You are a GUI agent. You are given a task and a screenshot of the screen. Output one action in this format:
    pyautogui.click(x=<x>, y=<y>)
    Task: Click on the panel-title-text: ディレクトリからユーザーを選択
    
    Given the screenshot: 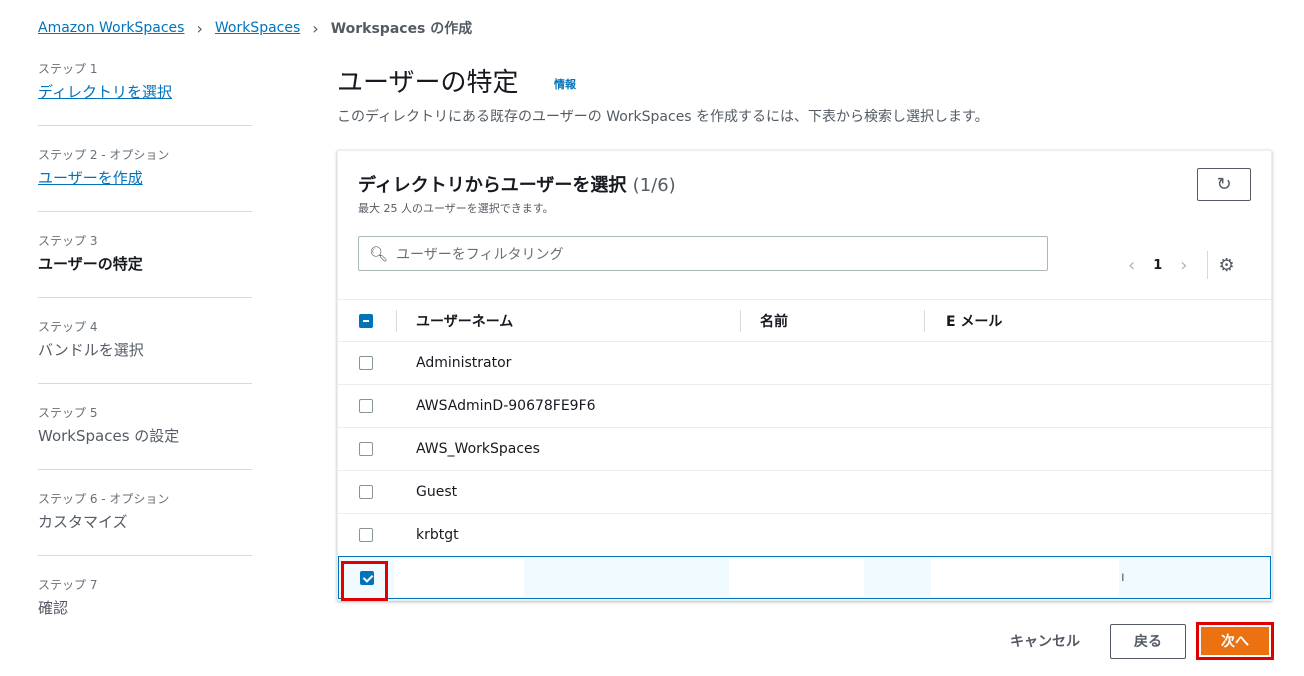 What is the action you would take?
    pyautogui.click(x=492, y=185)
    